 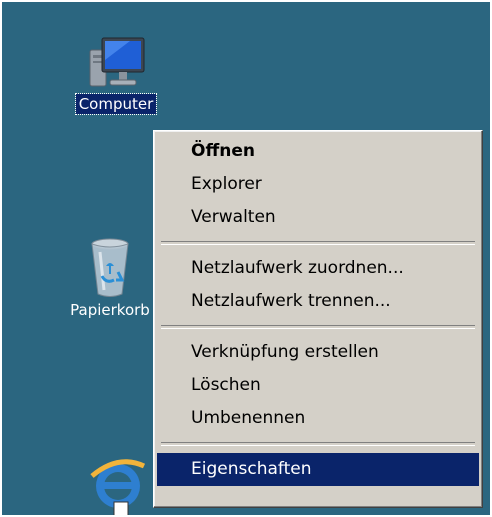 What do you see at coordinates (116, 104) in the screenshot?
I see `desktop-icon-label: Computer` at bounding box center [116, 104].